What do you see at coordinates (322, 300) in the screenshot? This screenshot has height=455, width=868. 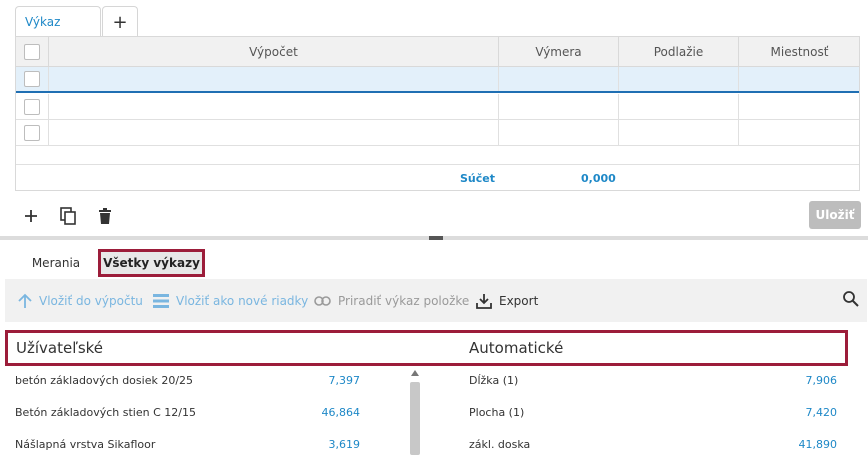 I see `link-icon` at bounding box center [322, 300].